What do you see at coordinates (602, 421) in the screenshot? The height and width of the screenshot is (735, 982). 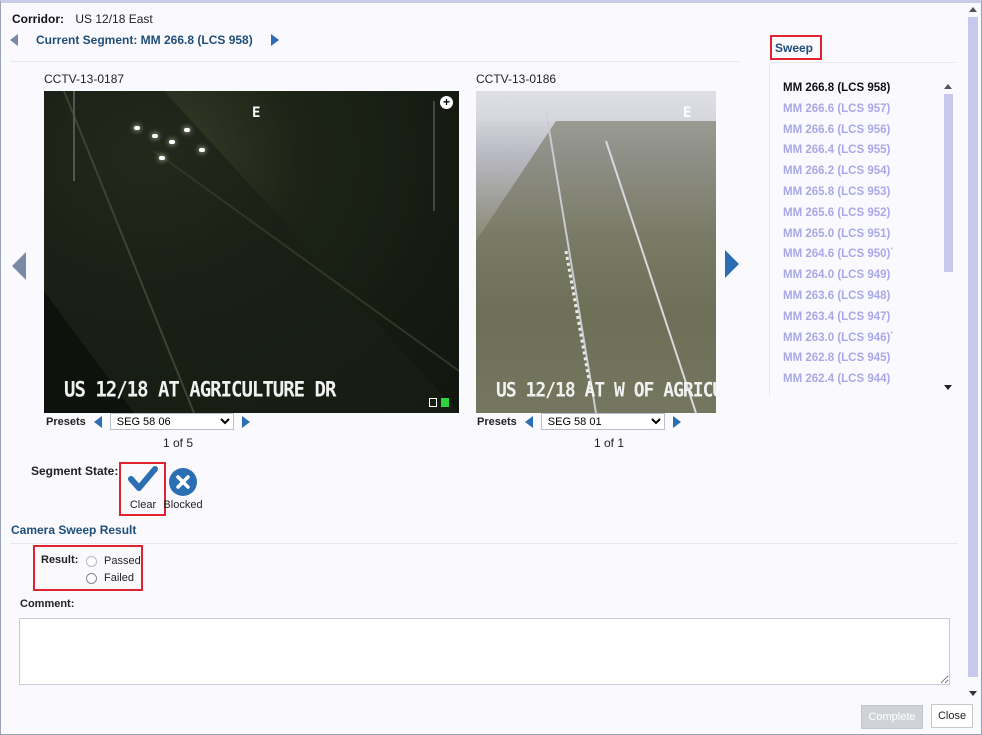 I see `camera-2-preset-select: SEG 58 01` at bounding box center [602, 421].